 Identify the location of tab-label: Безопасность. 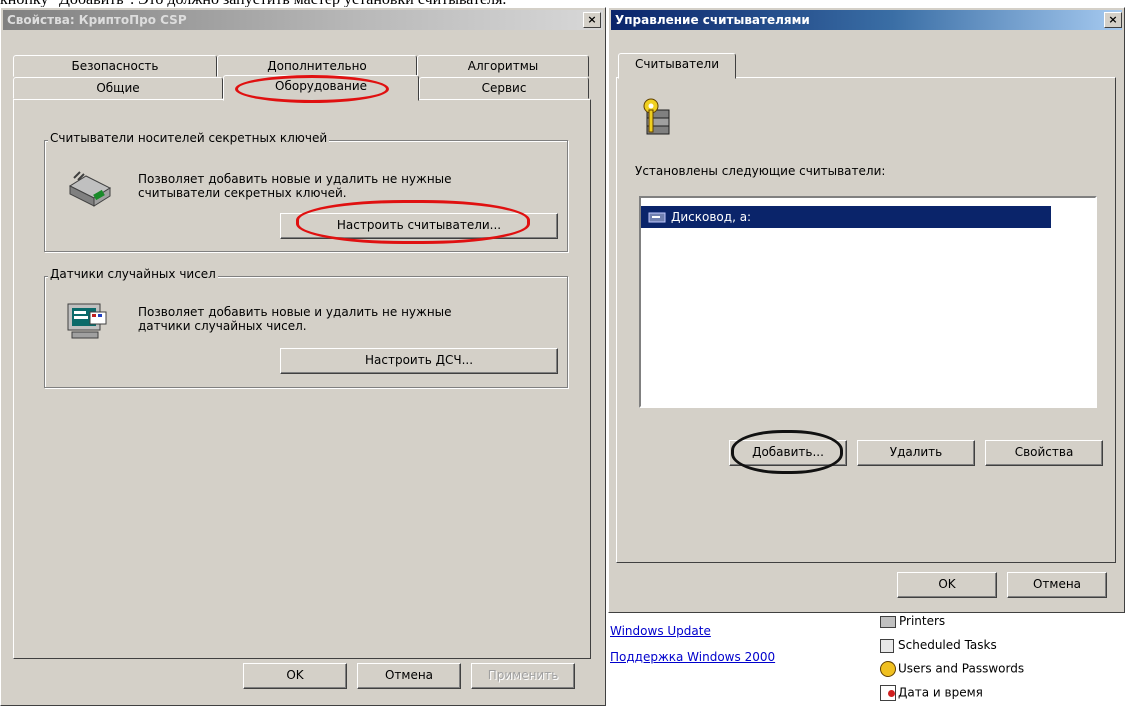
(115, 66).